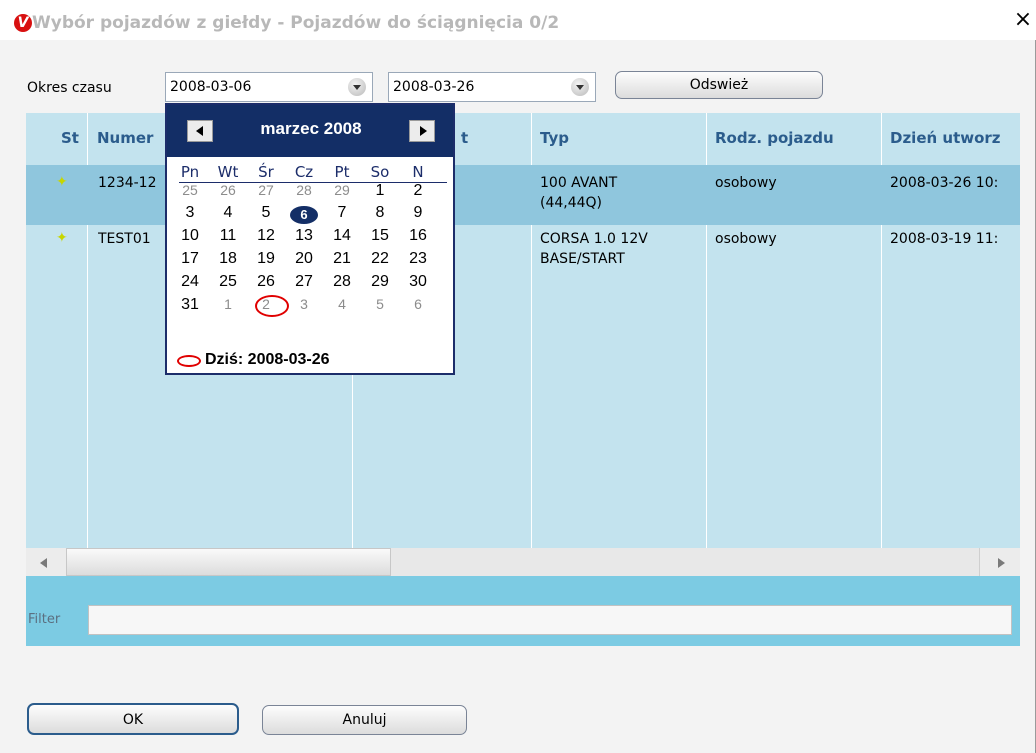  I want to click on calendar-day-number: 11, so click(228, 235).